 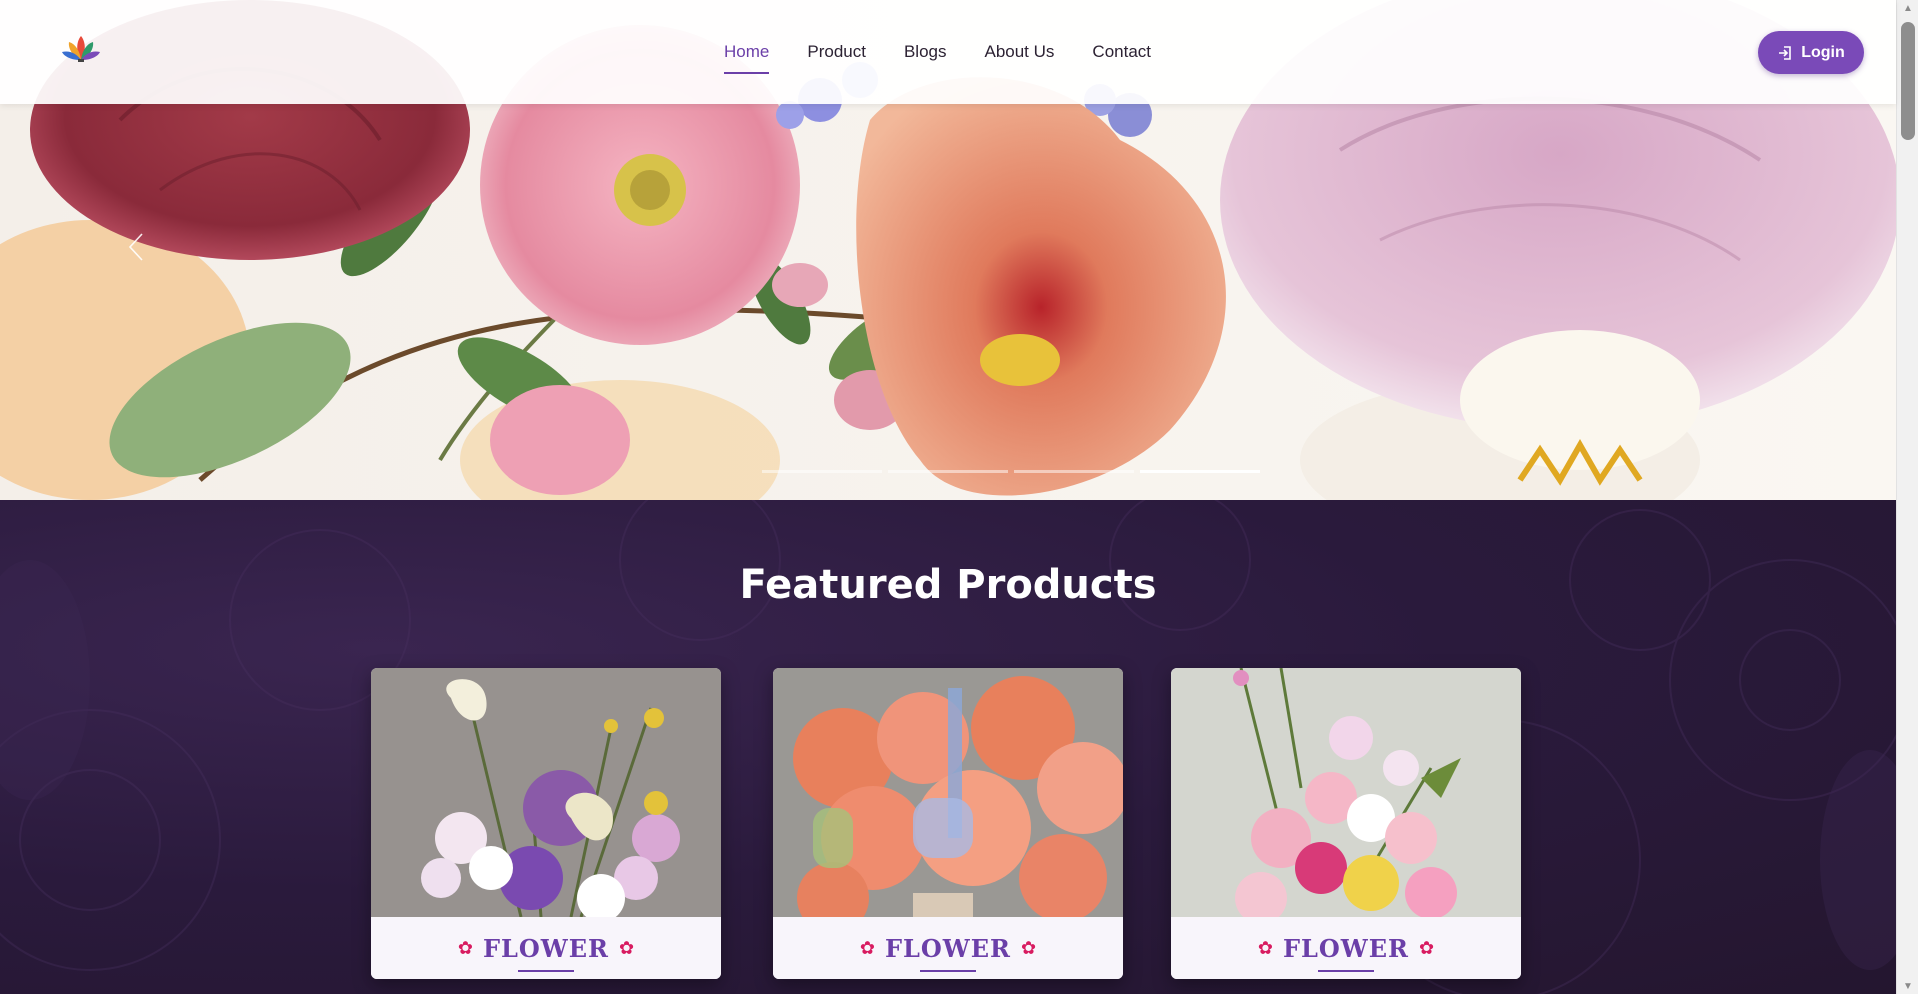 I want to click on nav-about-us: About Us, so click(x=1019, y=52).